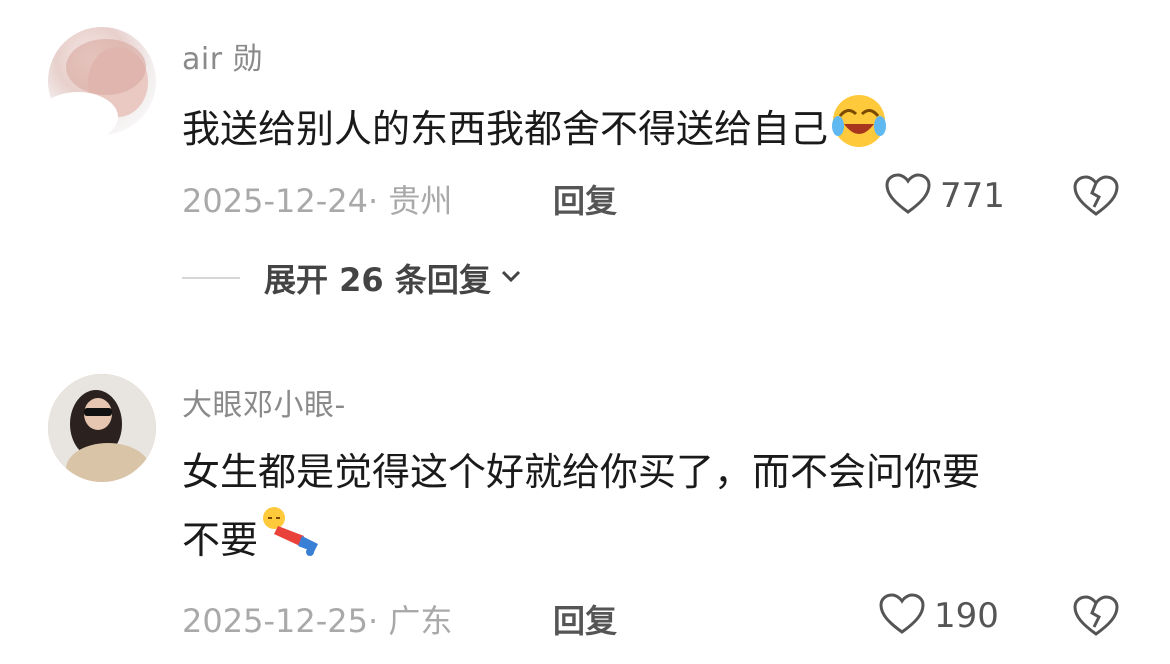  What do you see at coordinates (581, 472) in the screenshot?
I see `comment-text-content: 女生都是觉得这个好就给你买了，而不会问你要` at bounding box center [581, 472].